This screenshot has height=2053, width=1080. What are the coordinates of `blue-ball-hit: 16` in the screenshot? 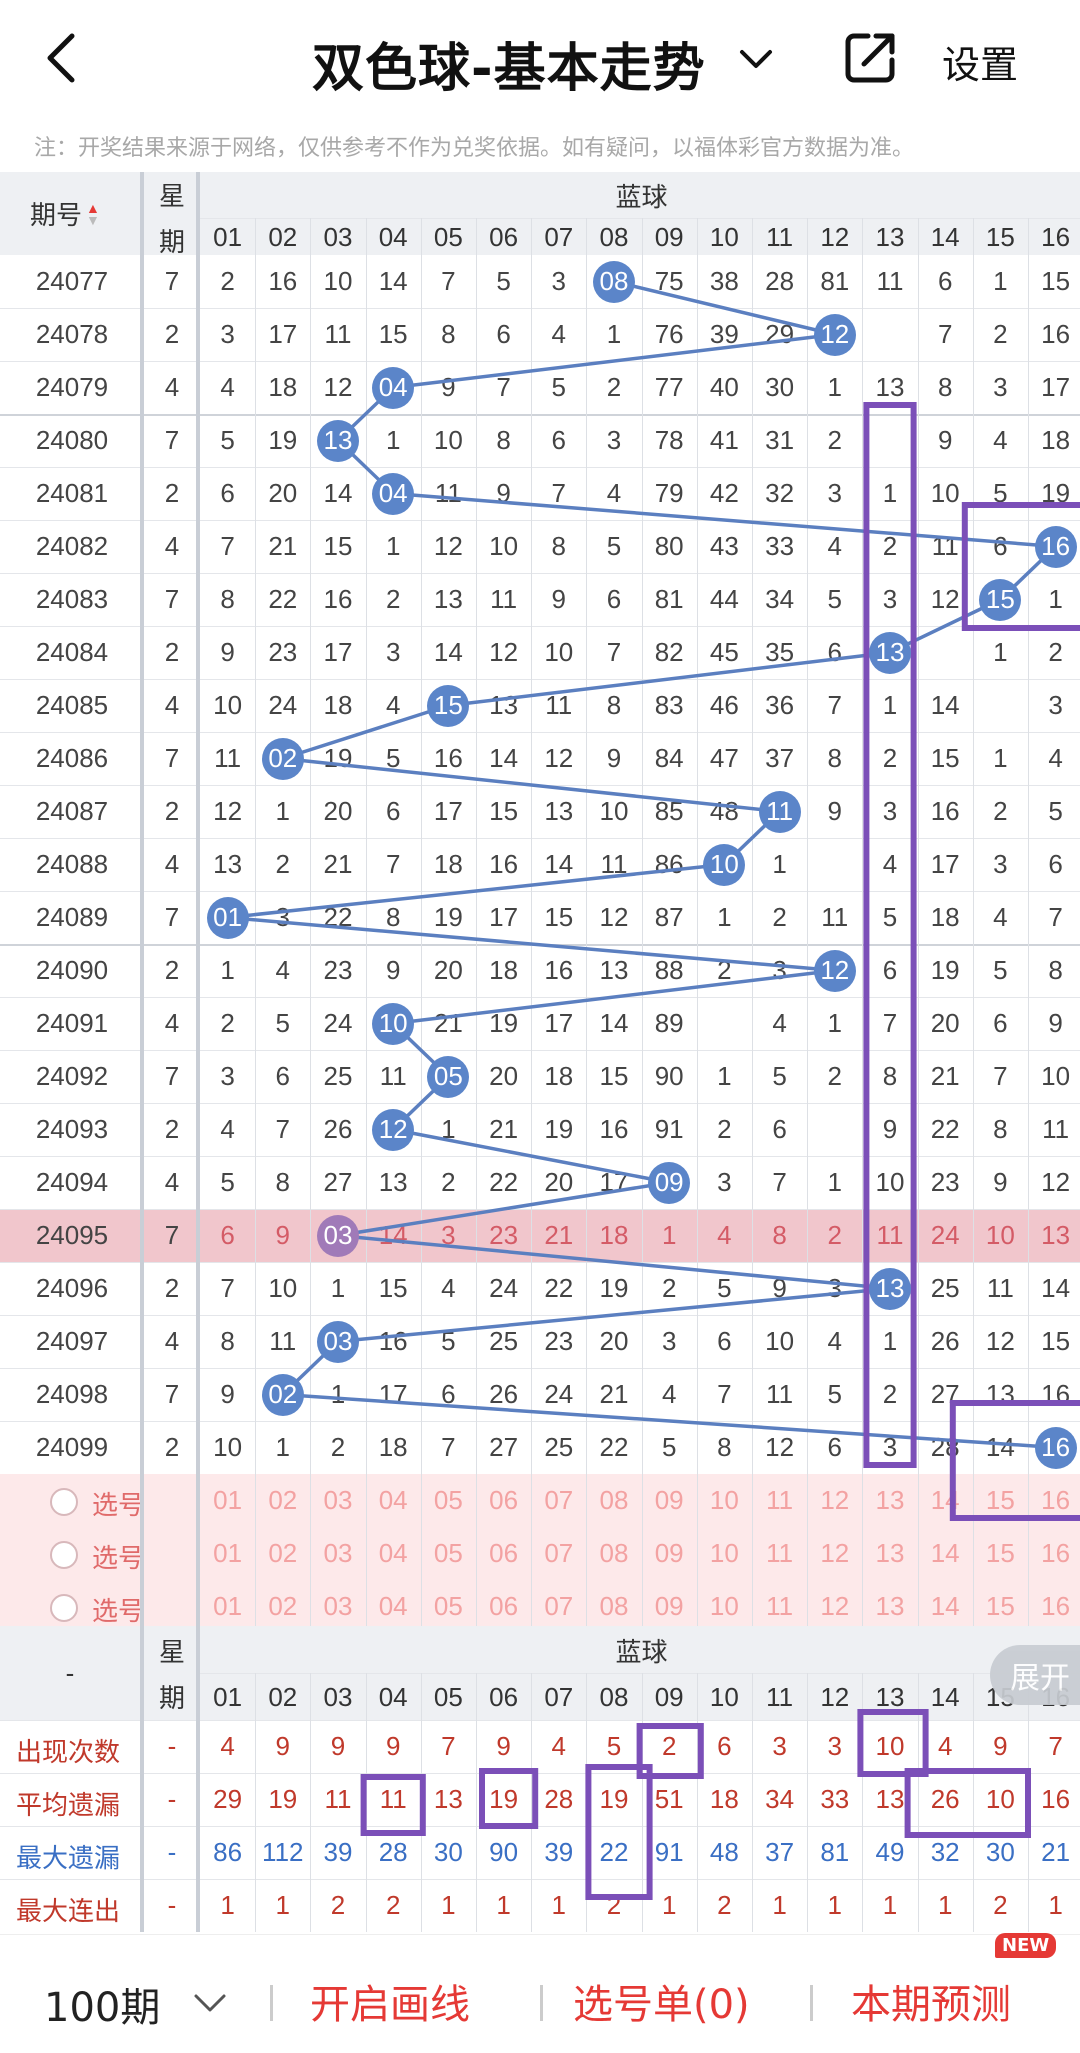 It's located at (1055, 1447).